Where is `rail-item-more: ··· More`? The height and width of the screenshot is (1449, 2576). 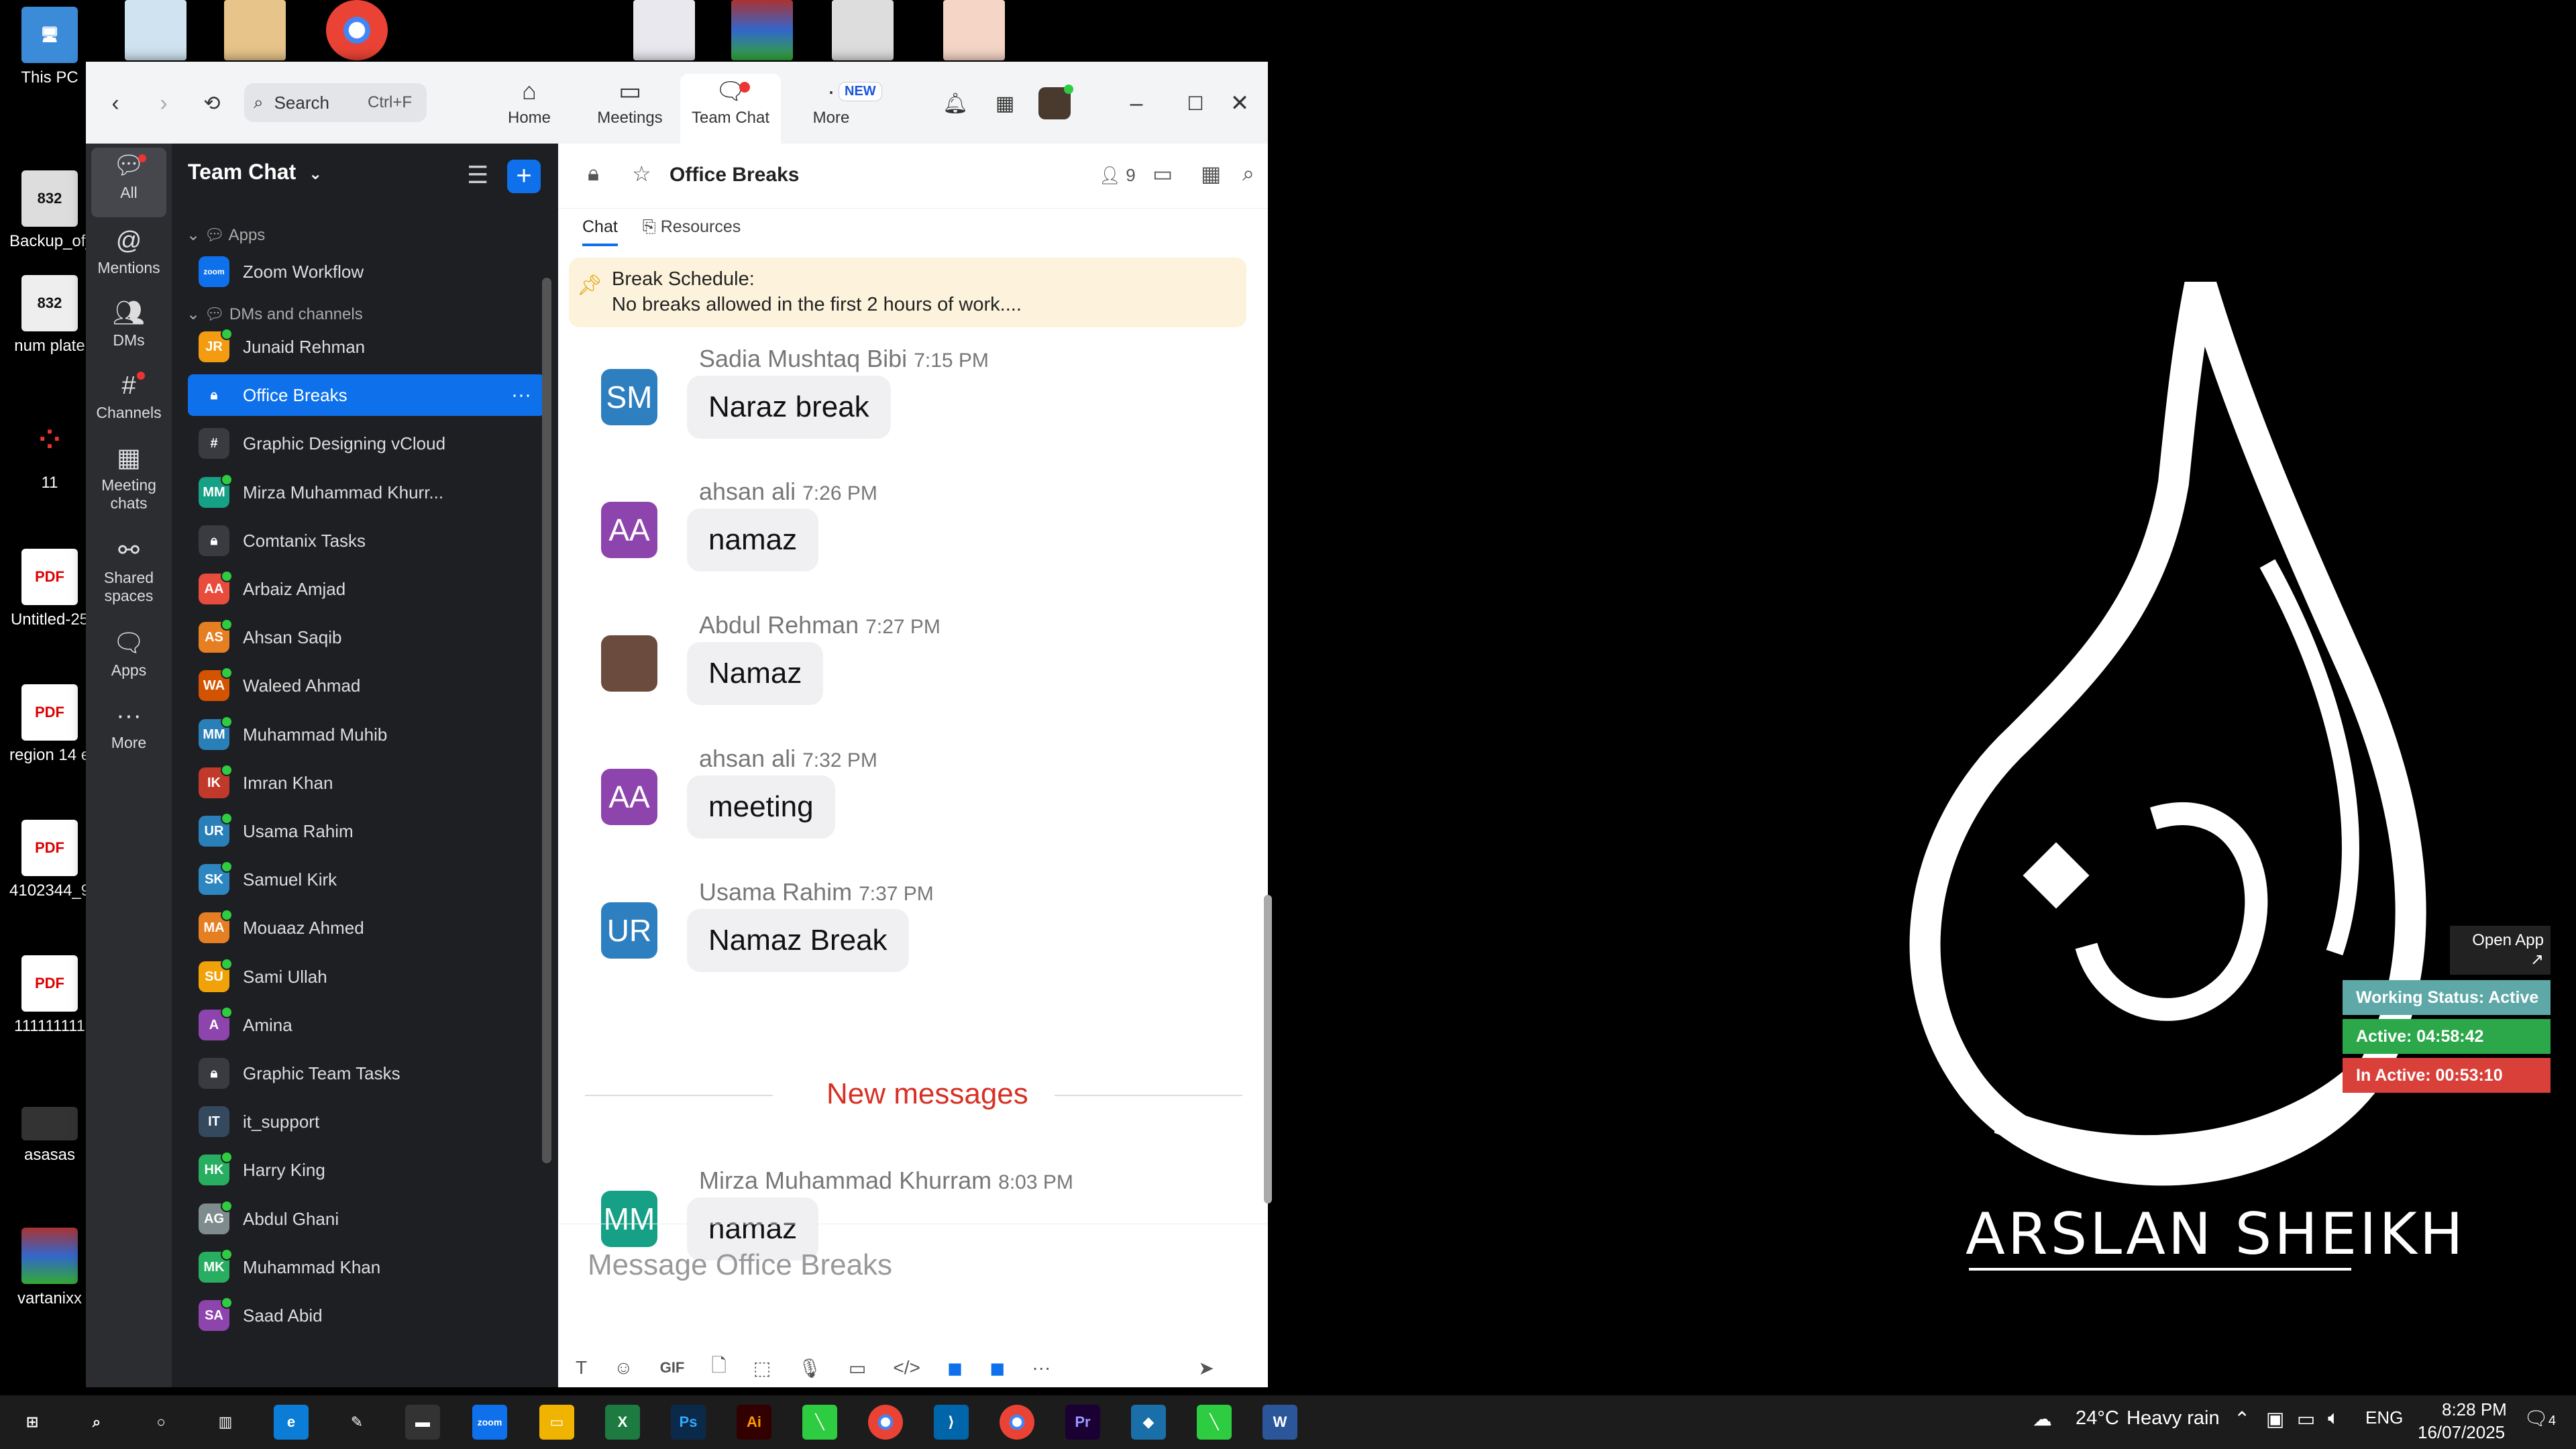 rail-item-more: ··· More is located at coordinates (128, 725).